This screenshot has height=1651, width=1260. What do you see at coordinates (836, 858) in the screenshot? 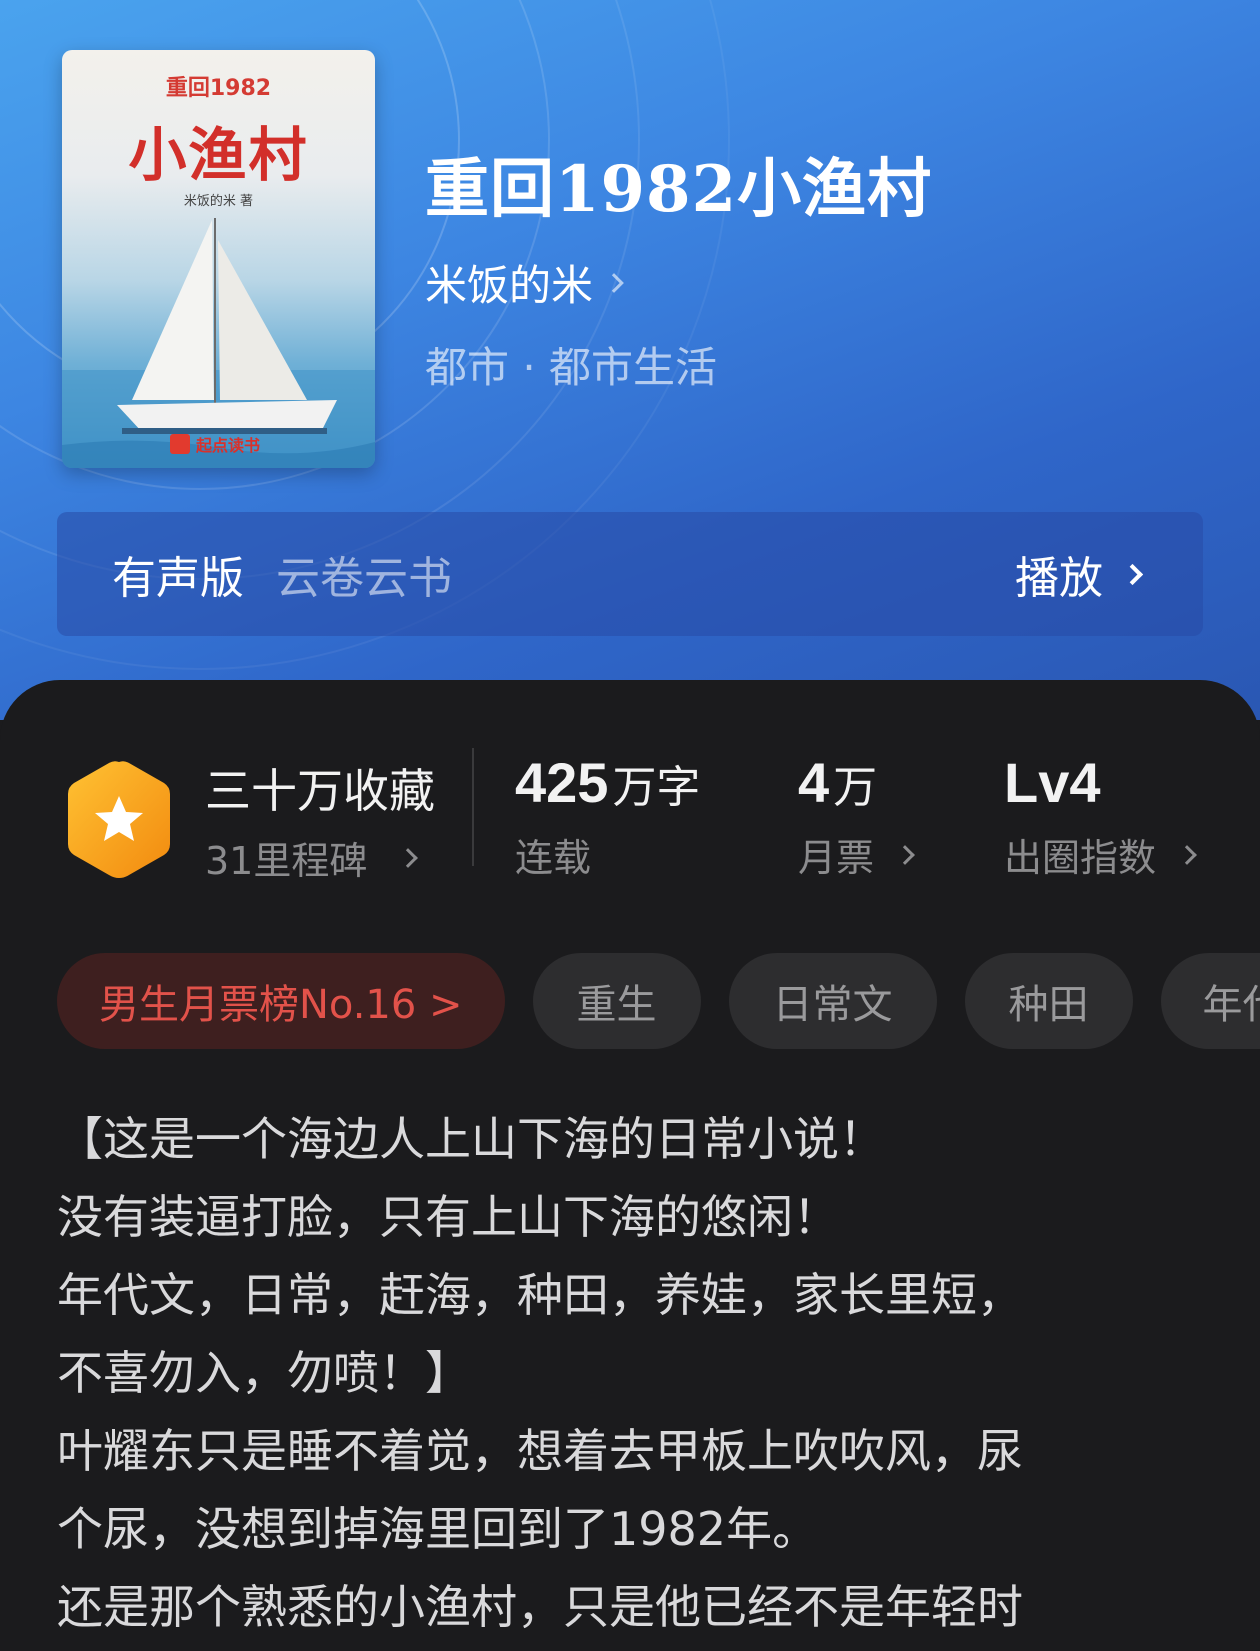
I see `monthly-ticket-label: 月票` at bounding box center [836, 858].